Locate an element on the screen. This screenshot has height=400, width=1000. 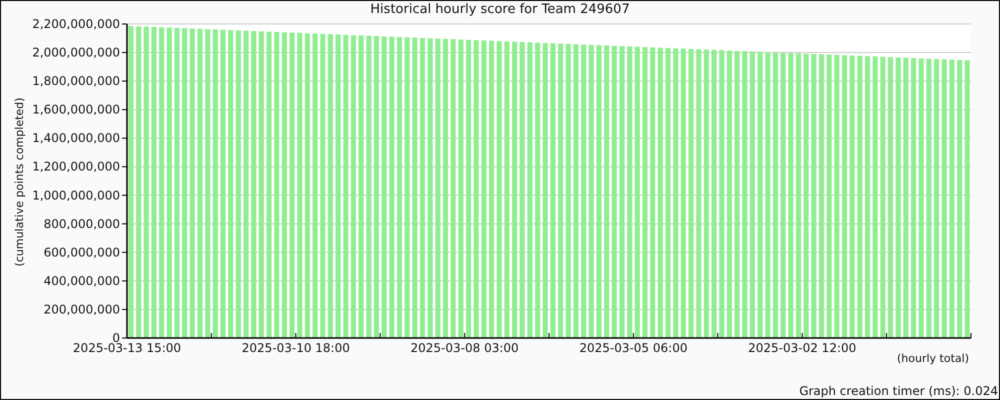
axis-tick-label: 2,200,000,000 is located at coordinates (76, 24).